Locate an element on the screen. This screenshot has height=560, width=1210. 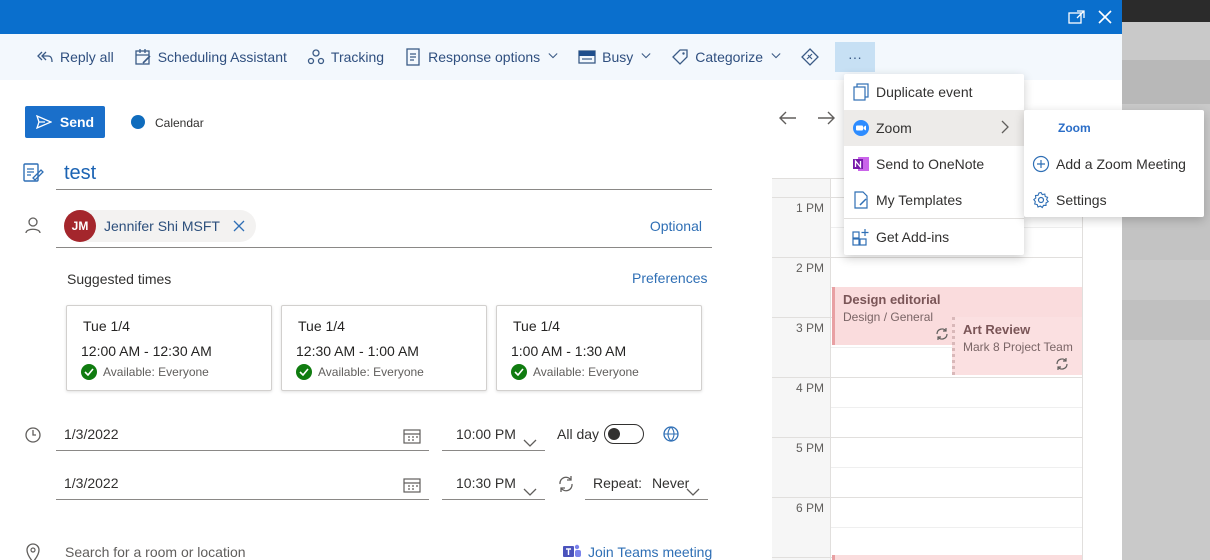
categorize-button: Categorize is located at coordinates (726, 57).